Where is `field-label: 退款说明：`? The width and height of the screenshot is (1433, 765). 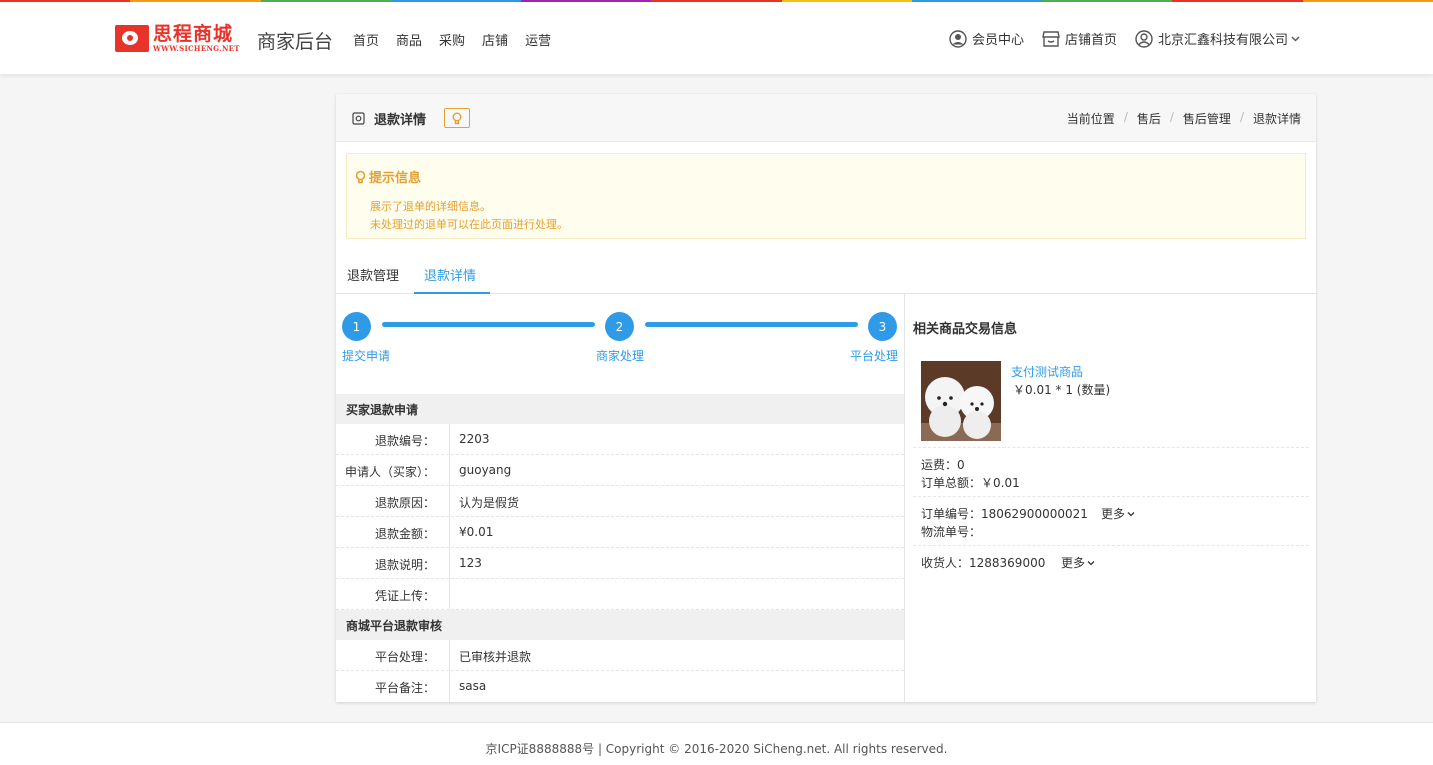
field-label: 退款说明： is located at coordinates (393, 563).